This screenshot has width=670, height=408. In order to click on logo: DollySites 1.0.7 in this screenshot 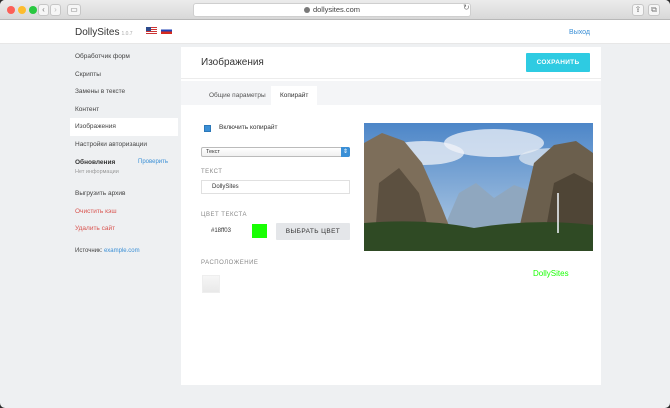, I will do `click(104, 32)`.